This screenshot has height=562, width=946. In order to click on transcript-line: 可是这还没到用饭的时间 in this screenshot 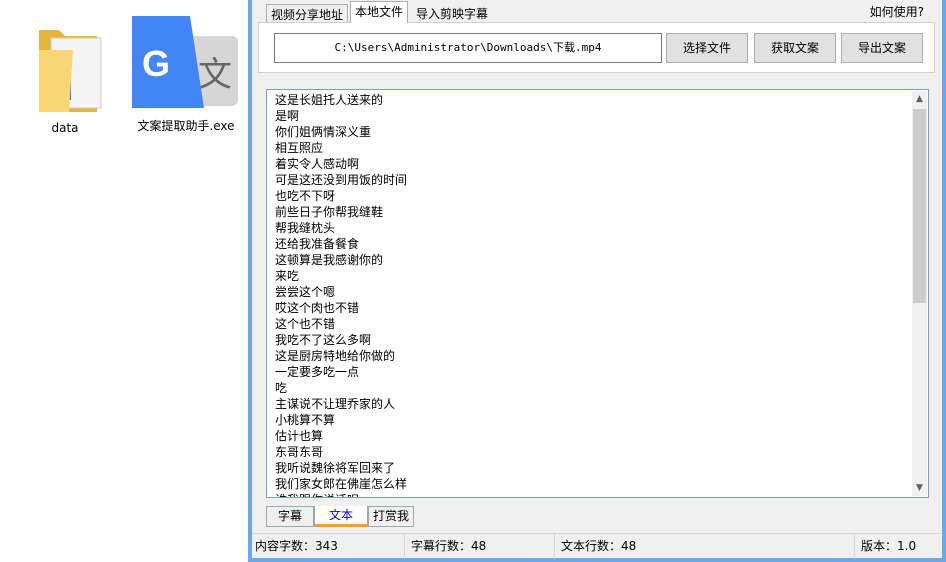, I will do `click(341, 180)`.